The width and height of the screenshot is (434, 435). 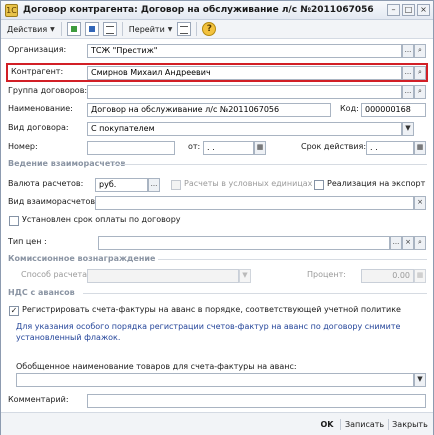 What do you see at coordinates (55, 274) in the screenshot?
I see `calc-method-label: Способ расчета:` at bounding box center [55, 274].